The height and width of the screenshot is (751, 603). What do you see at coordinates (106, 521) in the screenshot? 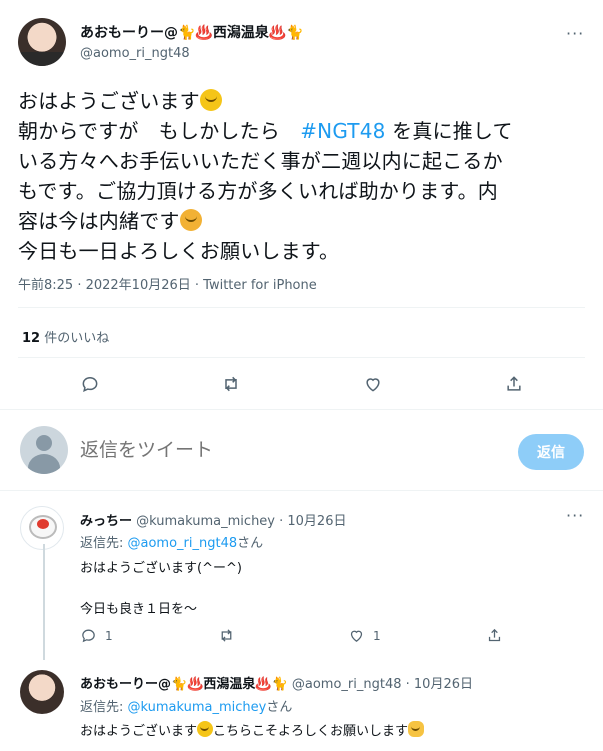
I see `reply-author-display-name: みっちー` at bounding box center [106, 521].